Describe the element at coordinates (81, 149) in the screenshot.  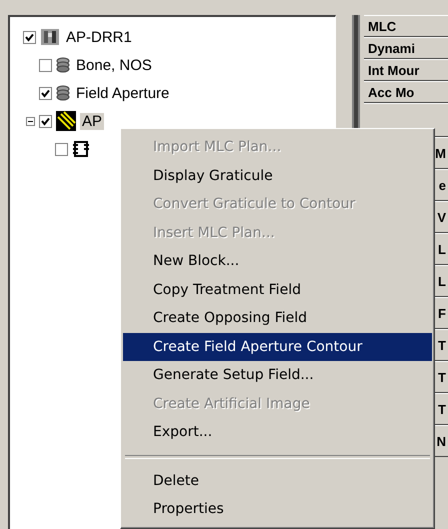
I see `block-icon` at that location.